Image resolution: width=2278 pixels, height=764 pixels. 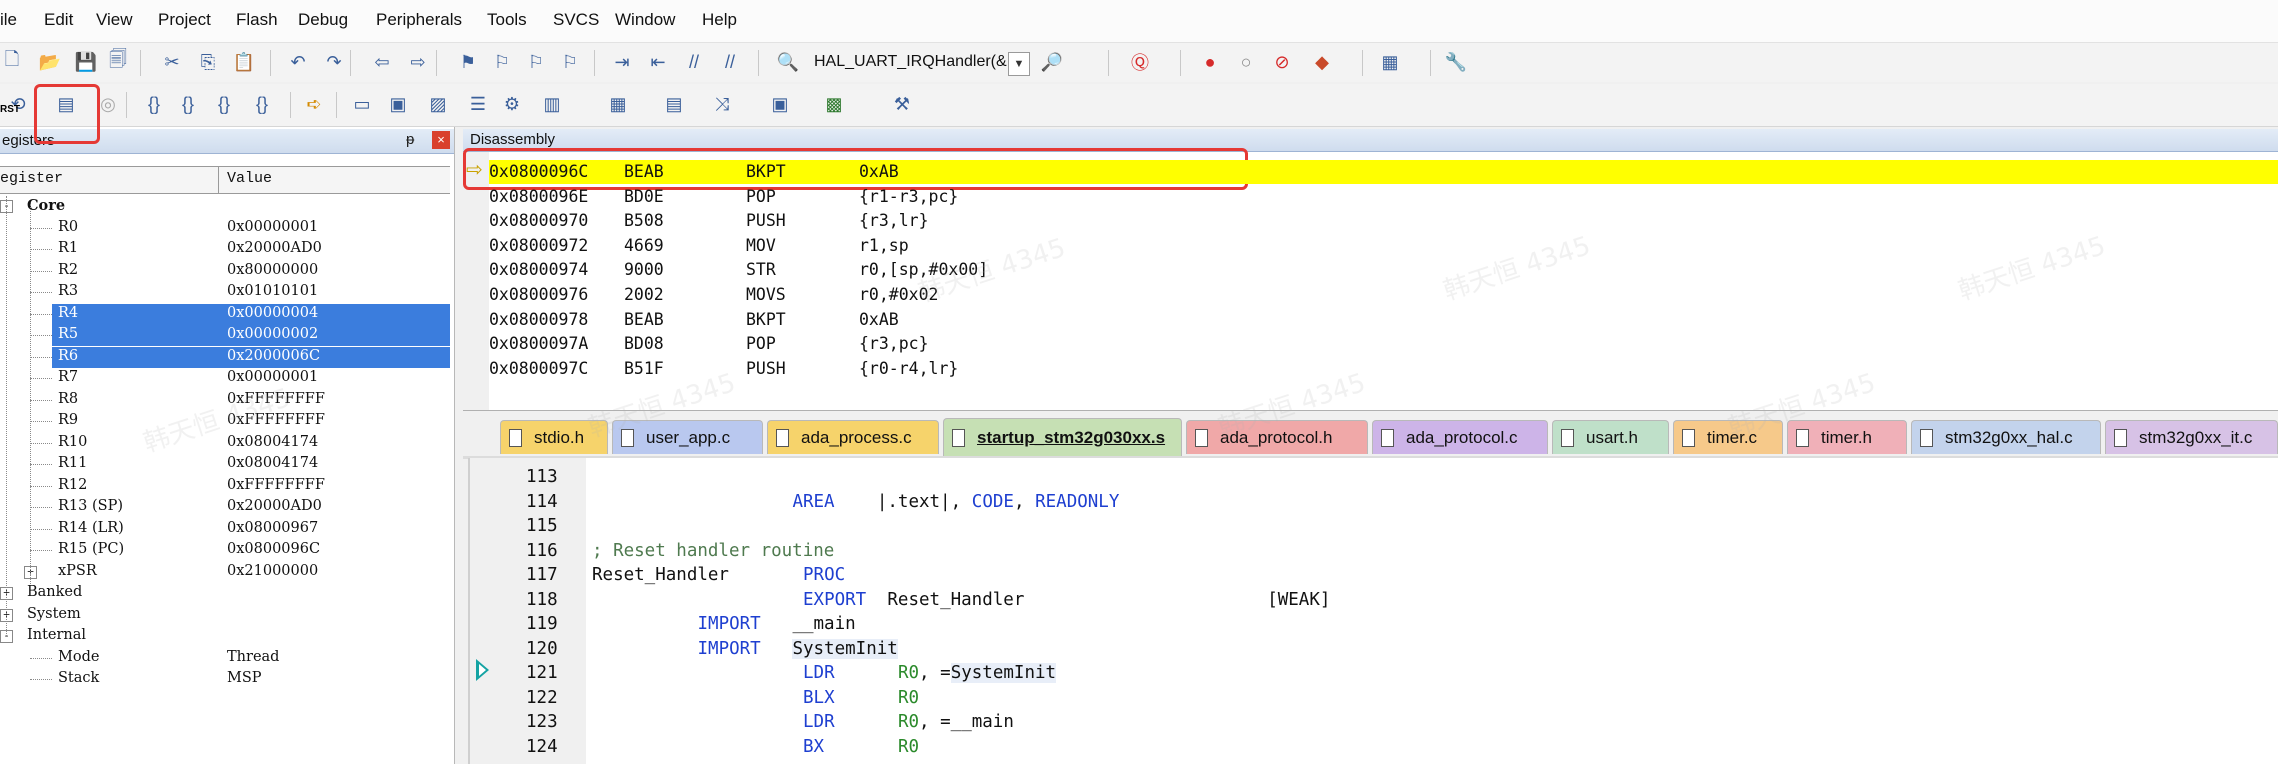 What do you see at coordinates (1210, 62) in the screenshot?
I see `breakpoint-insert-icon: ●` at bounding box center [1210, 62].